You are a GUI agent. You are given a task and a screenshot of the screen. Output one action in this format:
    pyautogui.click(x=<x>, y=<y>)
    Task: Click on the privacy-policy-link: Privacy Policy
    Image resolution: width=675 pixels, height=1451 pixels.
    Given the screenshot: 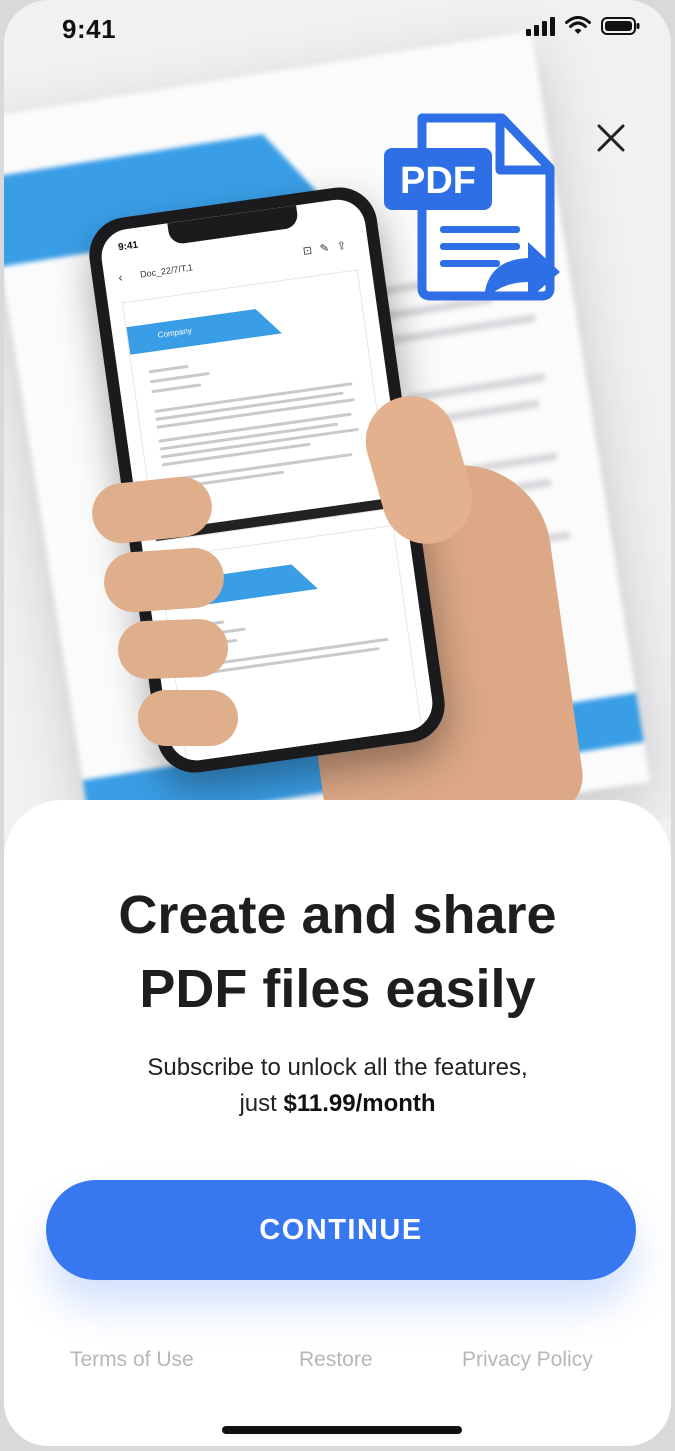 What is the action you would take?
    pyautogui.click(x=527, y=1360)
    